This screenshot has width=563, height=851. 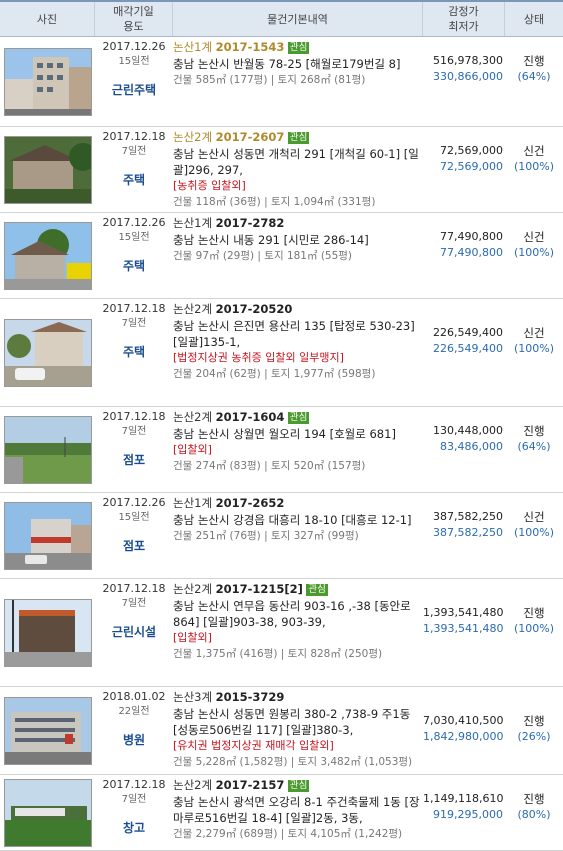 What do you see at coordinates (250, 697) in the screenshot?
I see `case-number-link: 2015-3729` at bounding box center [250, 697].